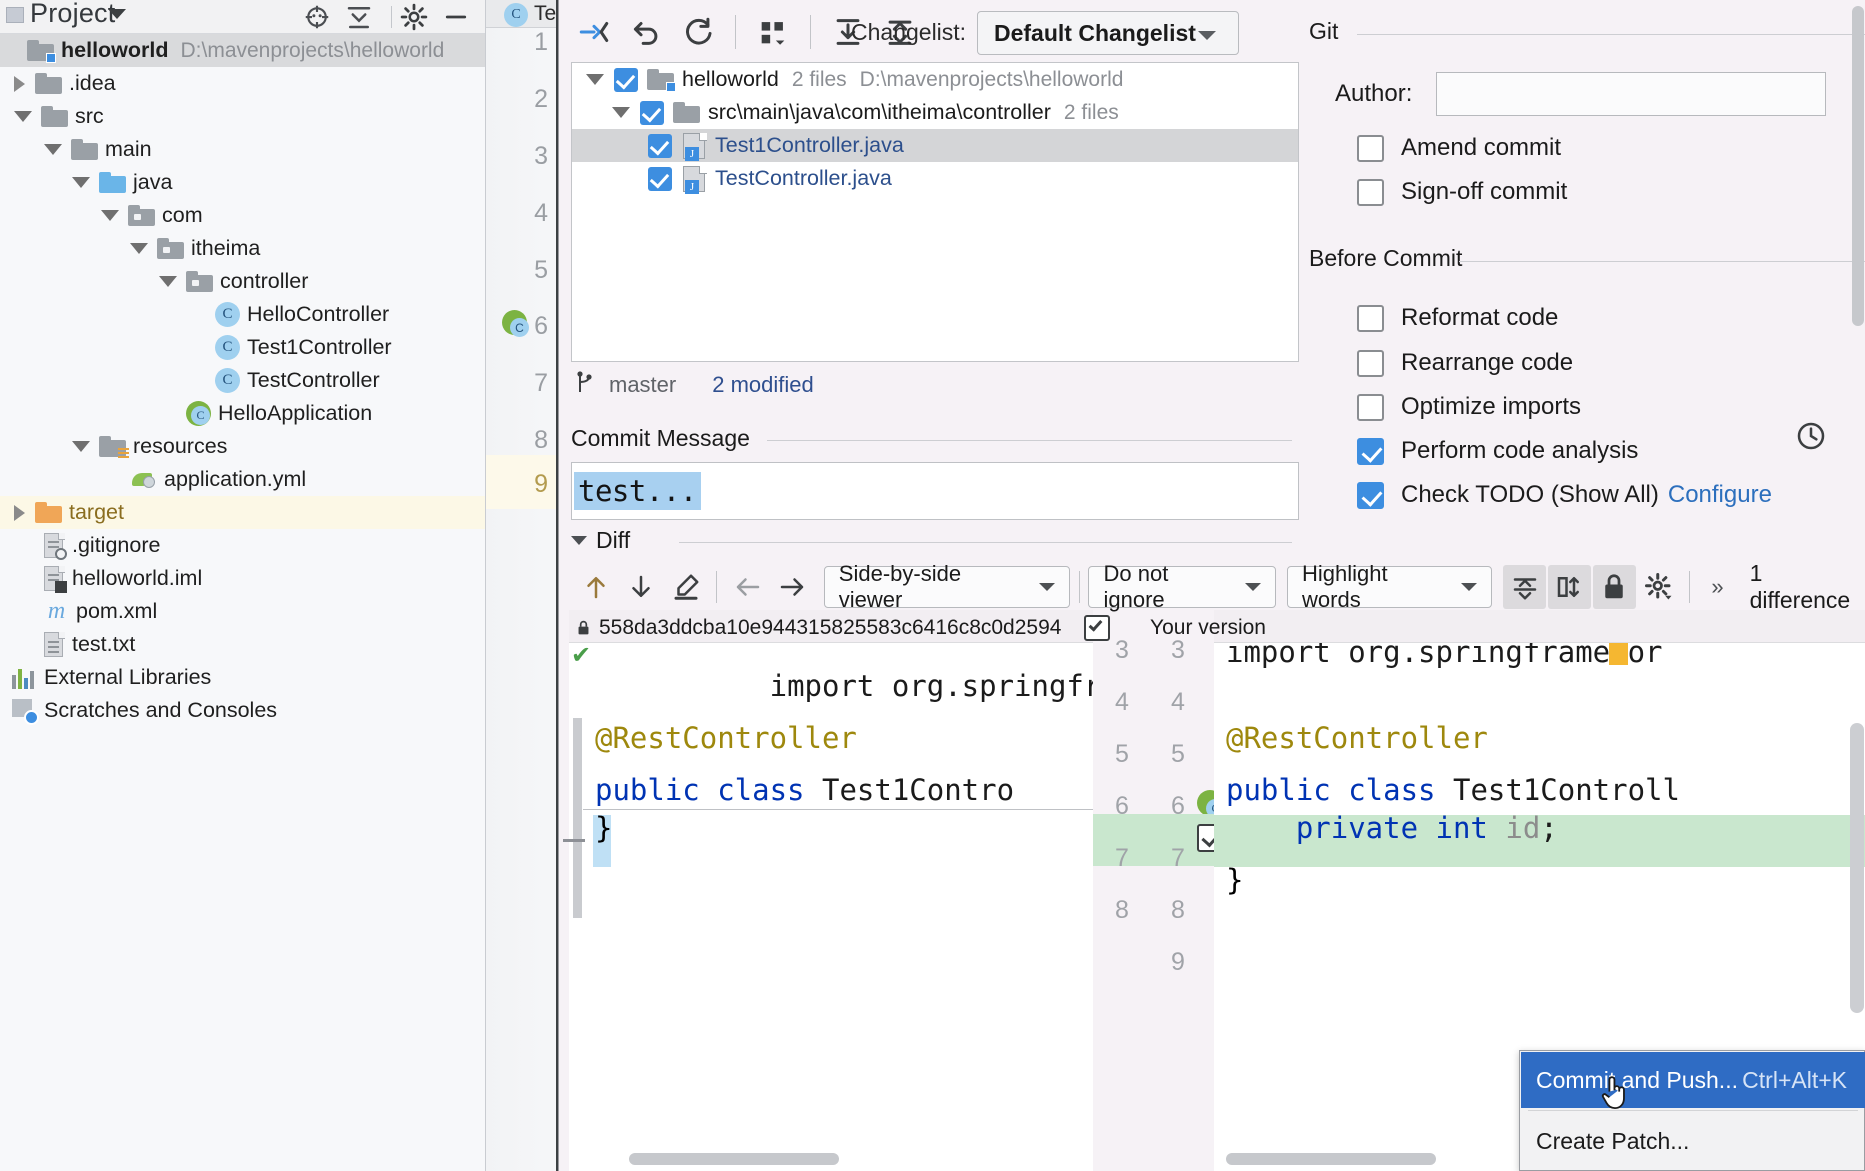 The width and height of the screenshot is (1865, 1171). I want to click on minimize-icon, so click(461, 17).